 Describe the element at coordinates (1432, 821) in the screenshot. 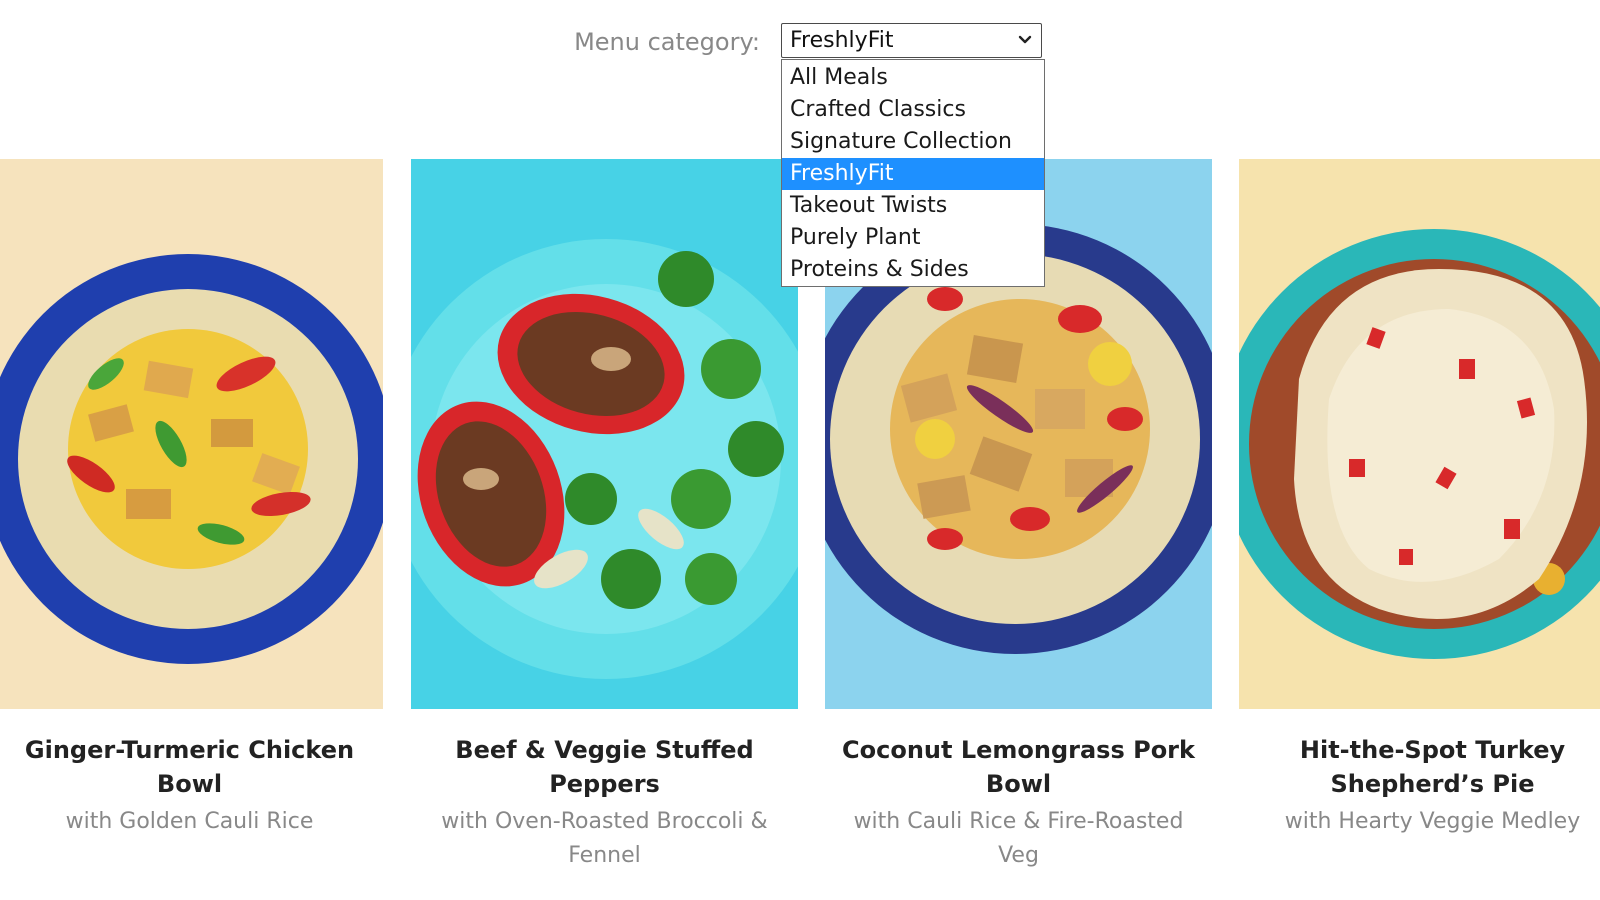

I see `meal-subtitle: with Hearty Veggie Medley` at that location.